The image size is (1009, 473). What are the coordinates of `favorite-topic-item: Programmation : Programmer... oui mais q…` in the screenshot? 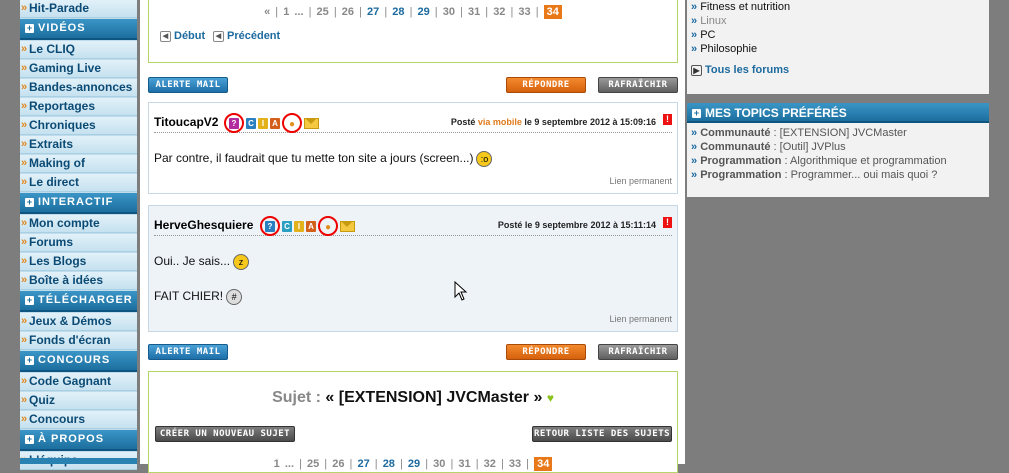 It's located at (814, 175).